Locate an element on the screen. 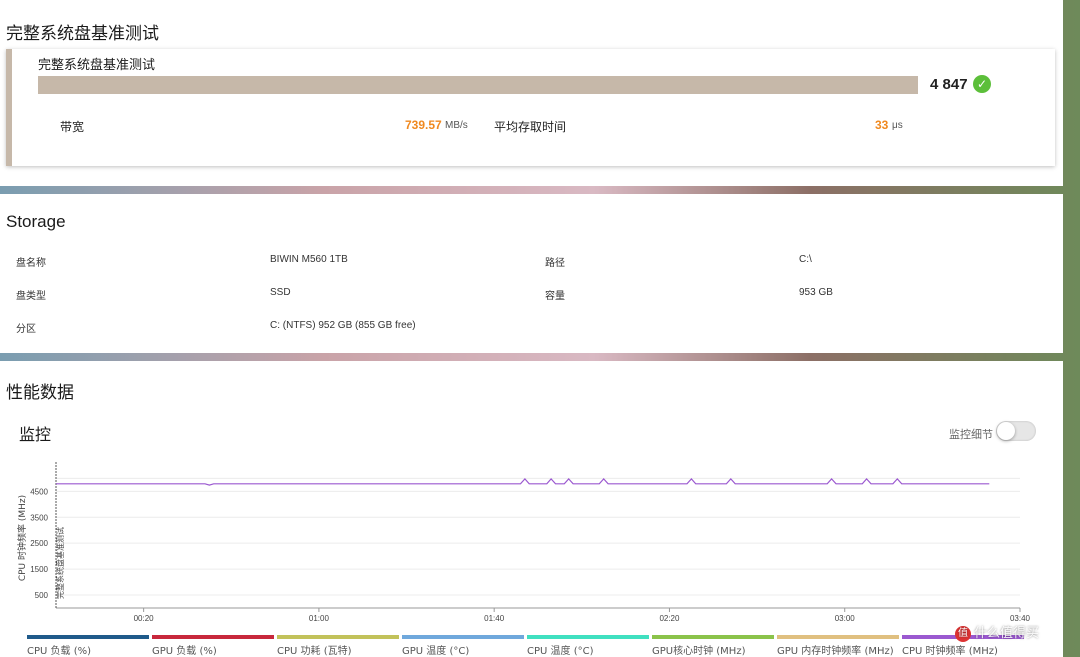 This screenshot has width=1080, height=657. drive-type-value: SSD is located at coordinates (280, 292).